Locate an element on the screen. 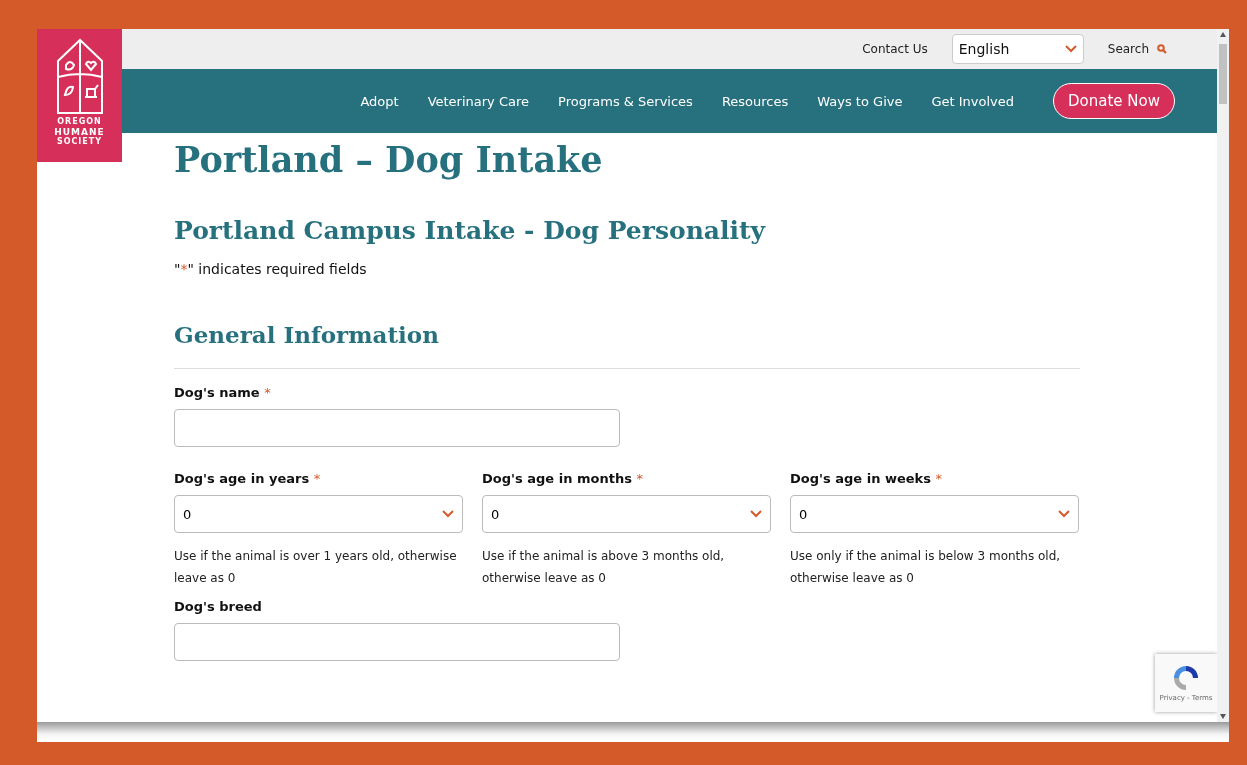 The height and width of the screenshot is (765, 1247). field-label: Dog's name * is located at coordinates (223, 392).